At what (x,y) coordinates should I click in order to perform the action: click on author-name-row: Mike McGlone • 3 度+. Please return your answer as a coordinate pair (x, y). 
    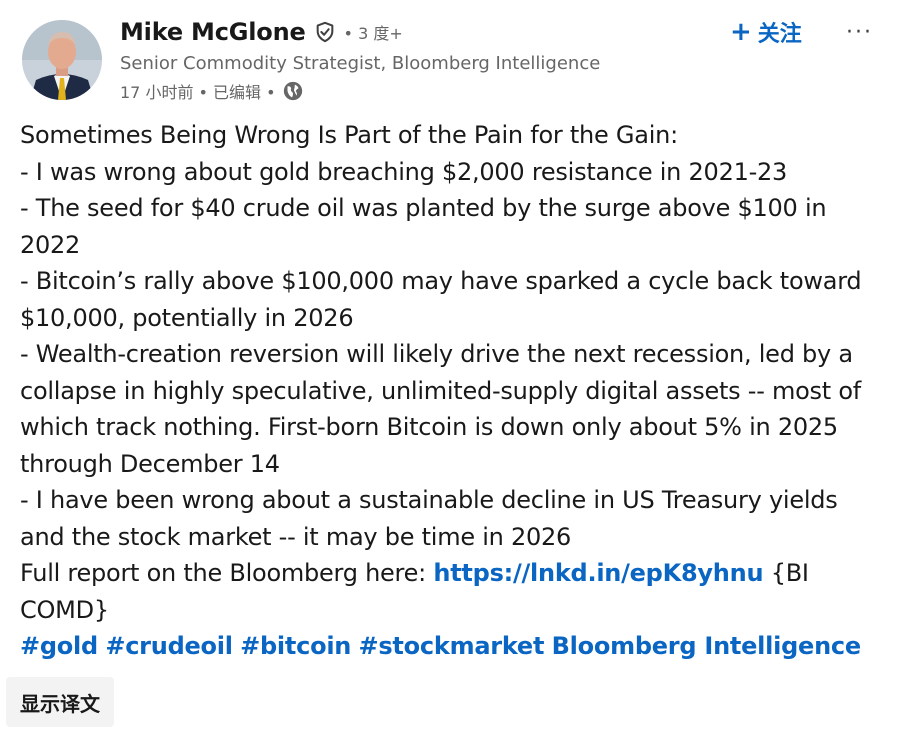
    Looking at the image, I should click on (261, 32).